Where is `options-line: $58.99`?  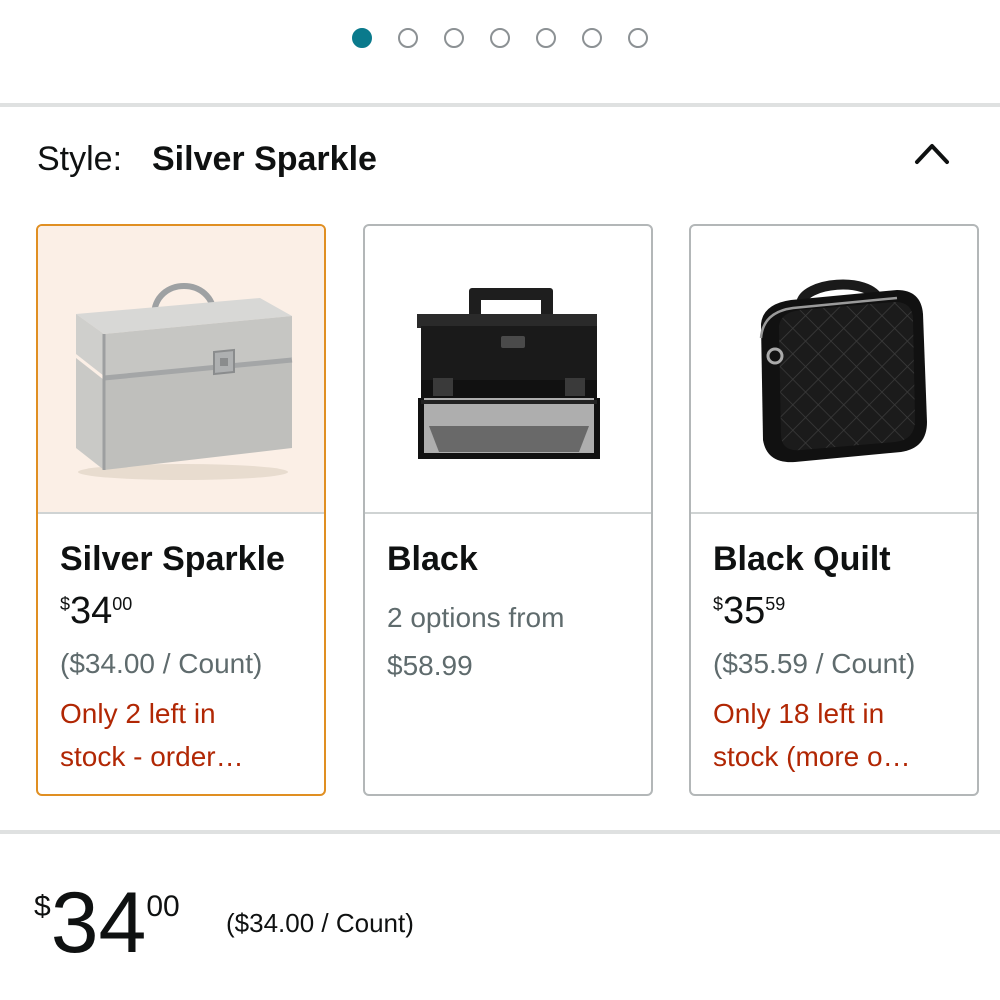
options-line: $58.99 is located at coordinates (430, 665).